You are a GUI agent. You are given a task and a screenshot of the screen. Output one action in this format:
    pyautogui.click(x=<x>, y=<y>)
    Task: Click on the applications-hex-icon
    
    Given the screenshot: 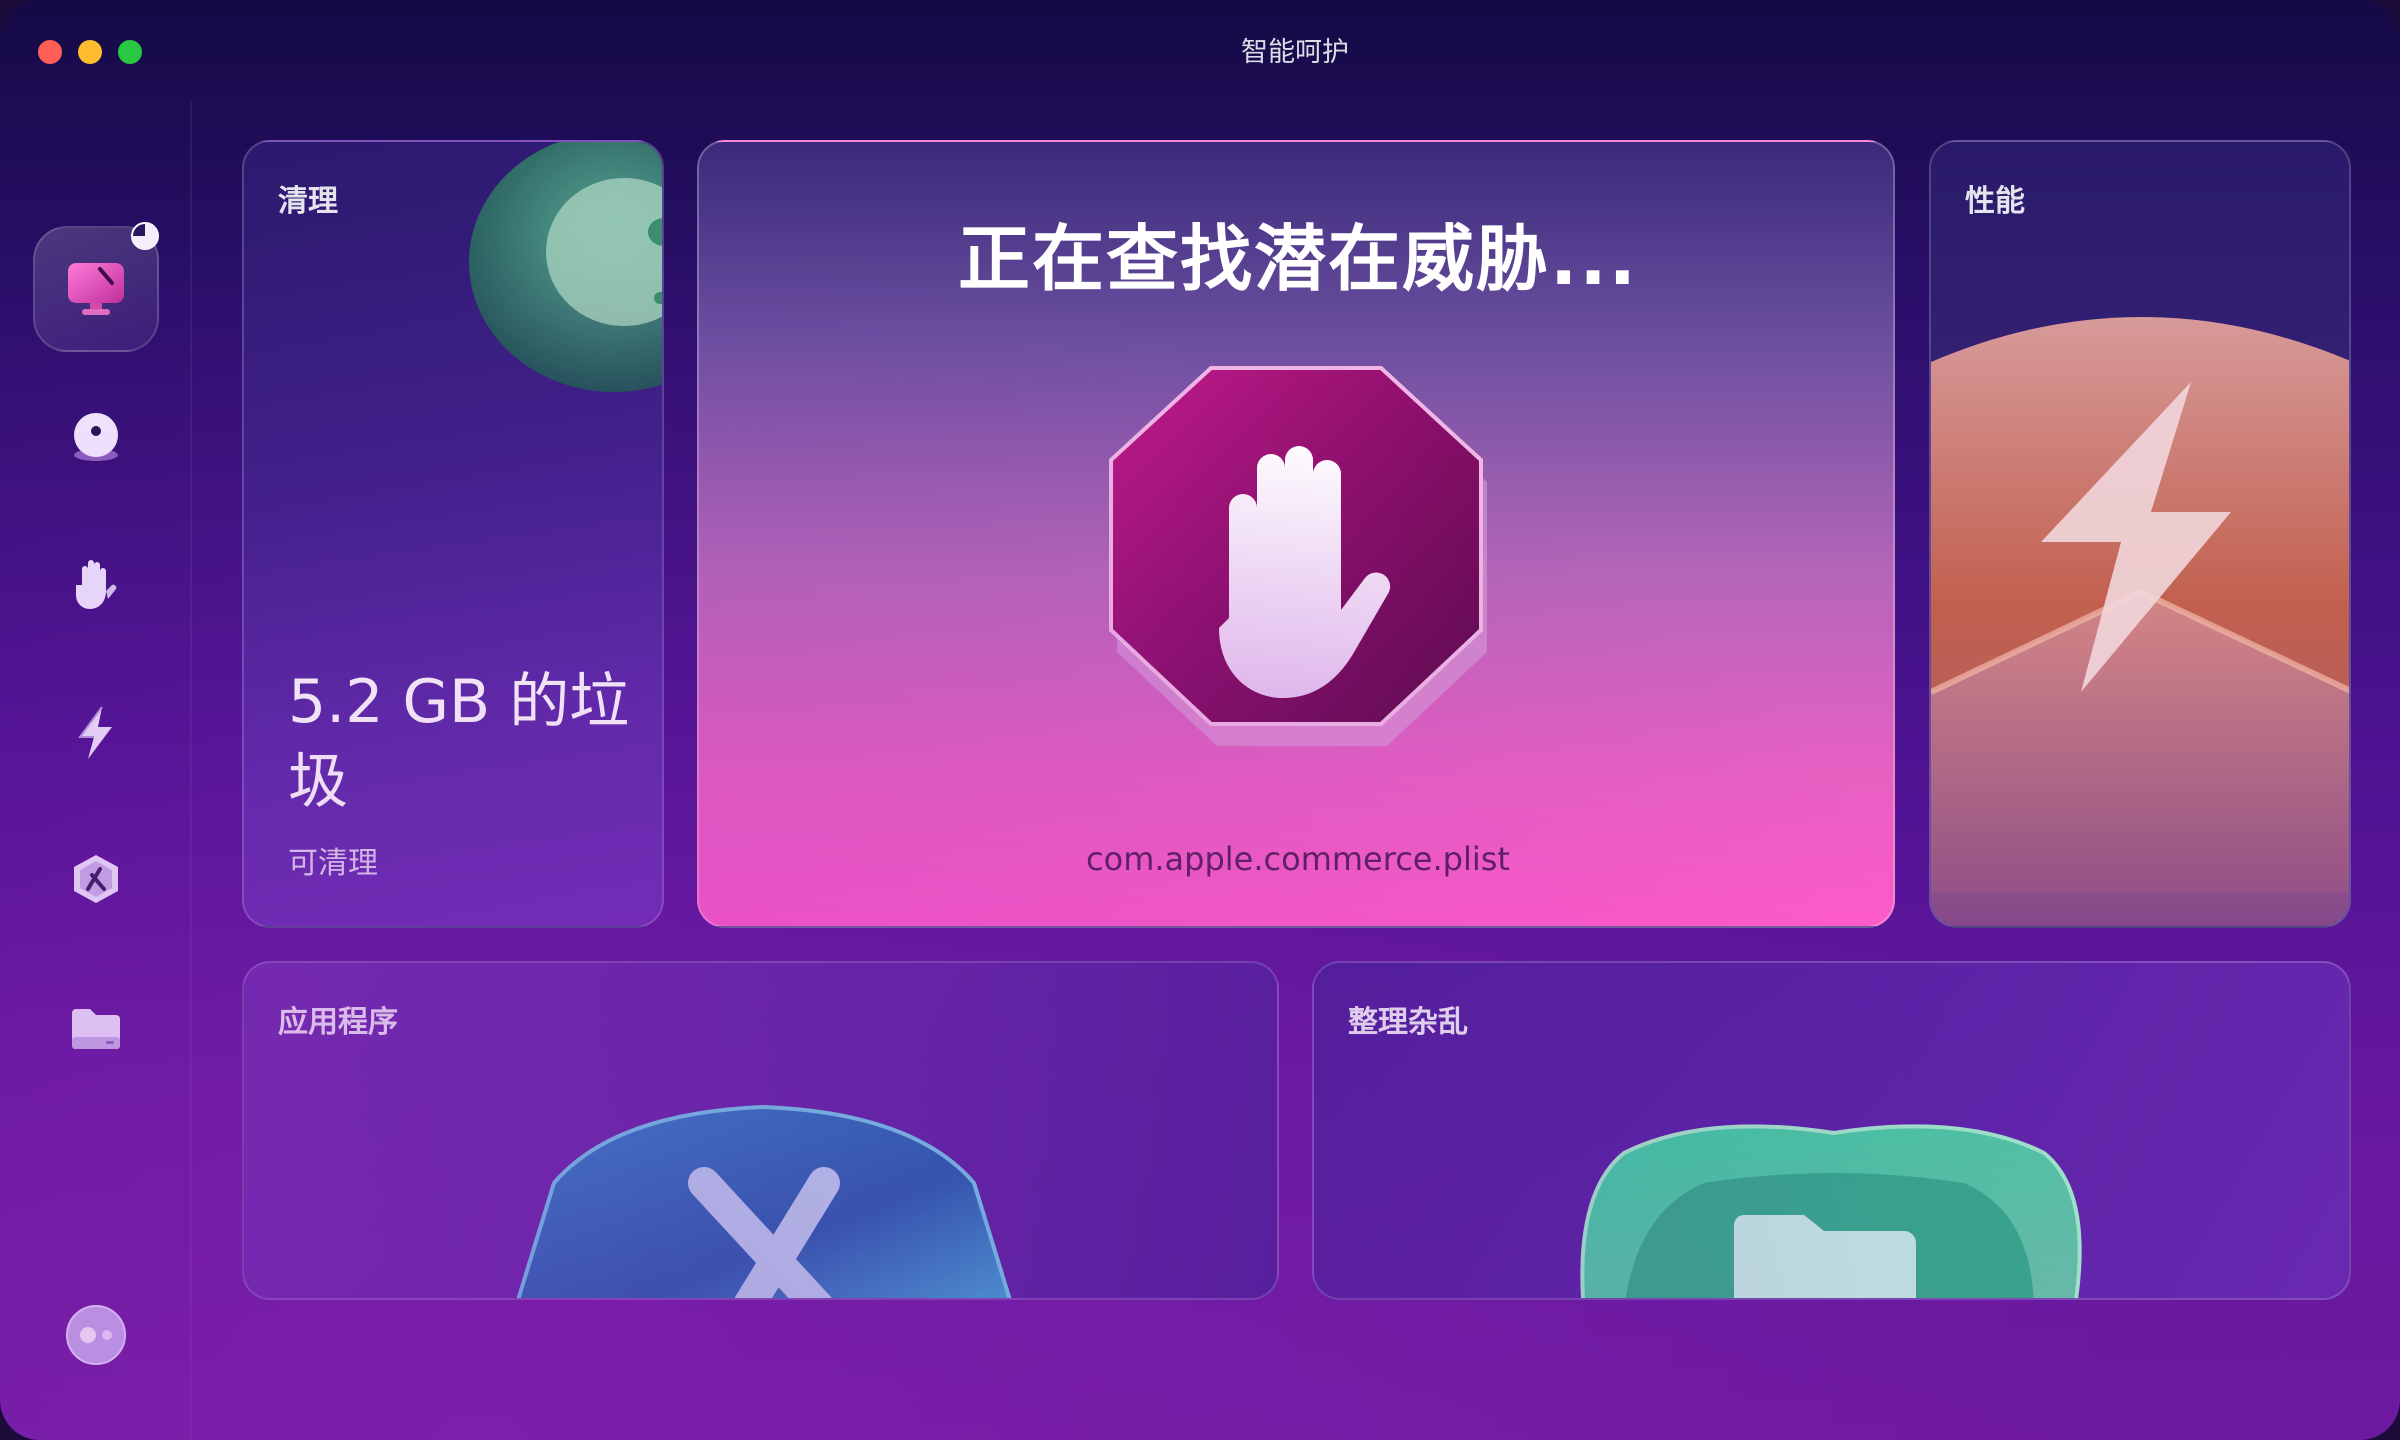 What is the action you would take?
    pyautogui.click(x=764, y=1201)
    